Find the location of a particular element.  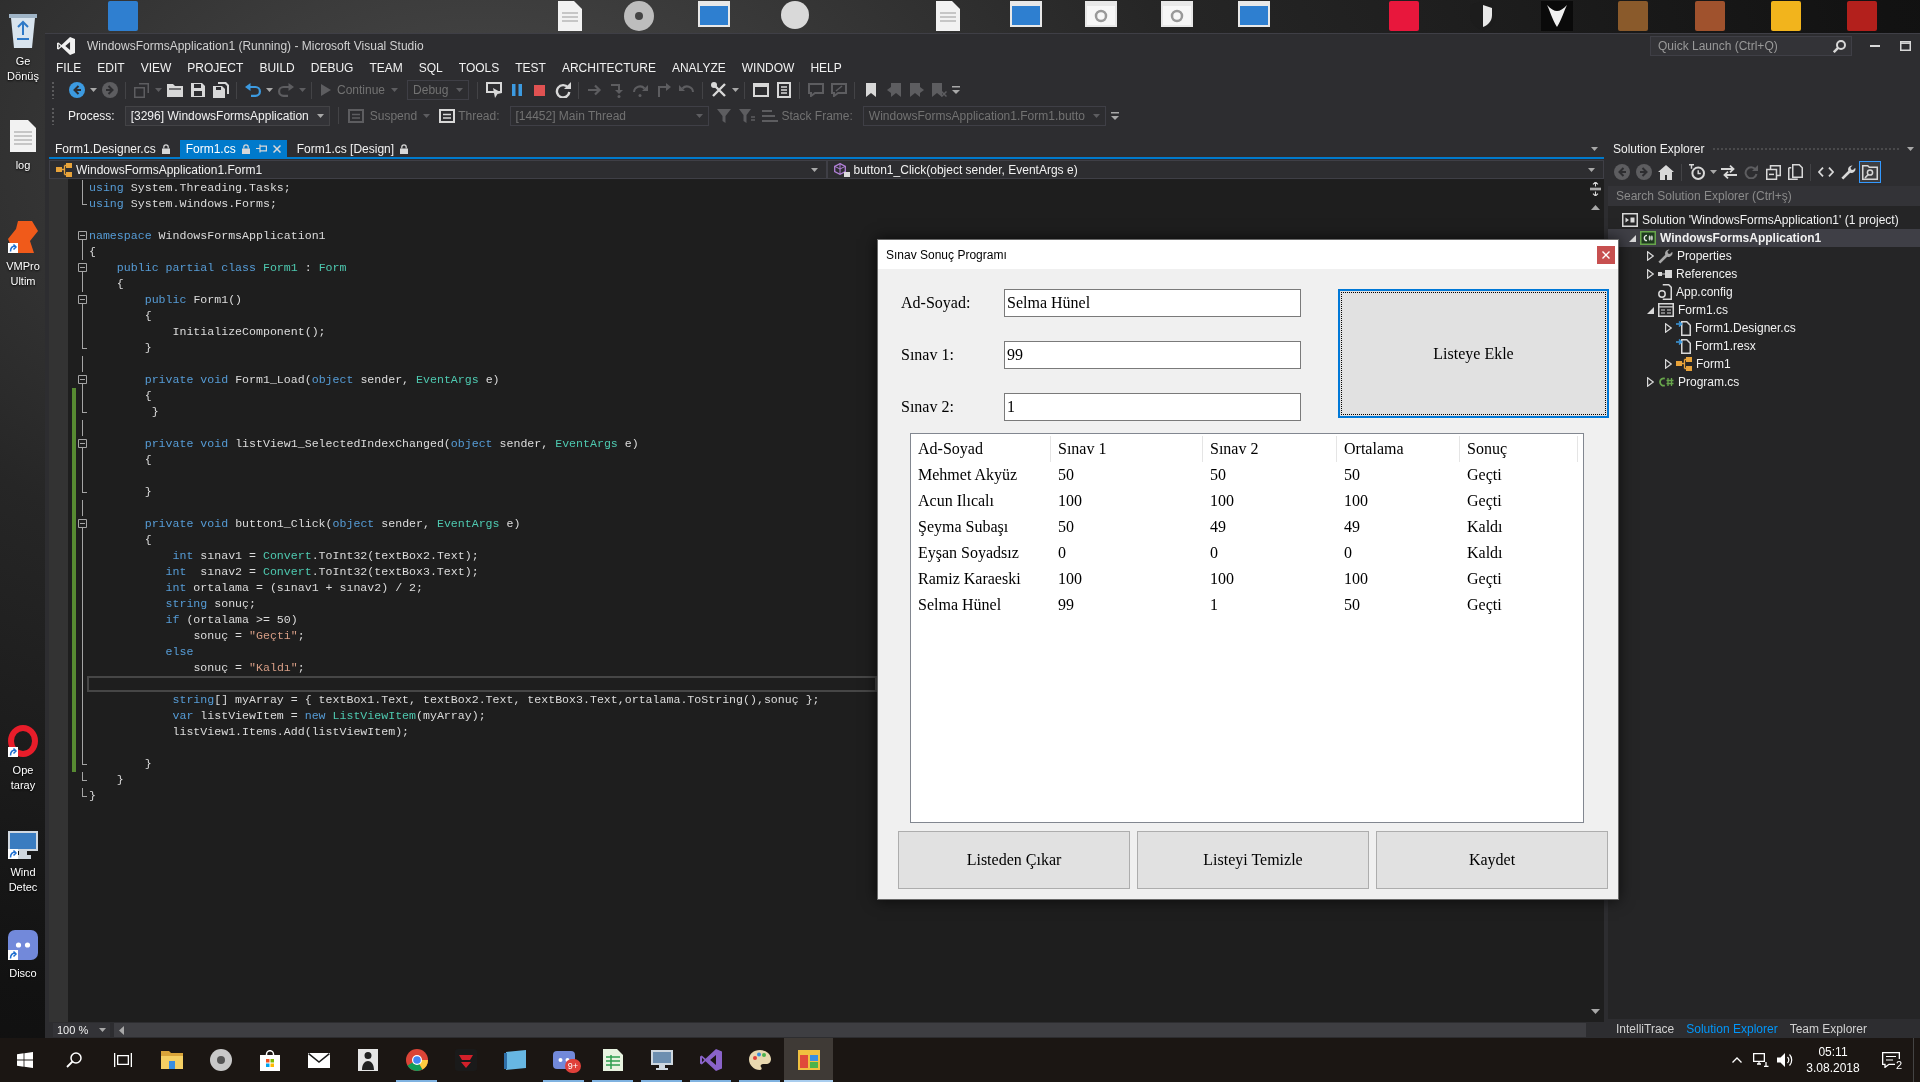

document-tab: Form1.cs [Design] is located at coordinates (352, 148).